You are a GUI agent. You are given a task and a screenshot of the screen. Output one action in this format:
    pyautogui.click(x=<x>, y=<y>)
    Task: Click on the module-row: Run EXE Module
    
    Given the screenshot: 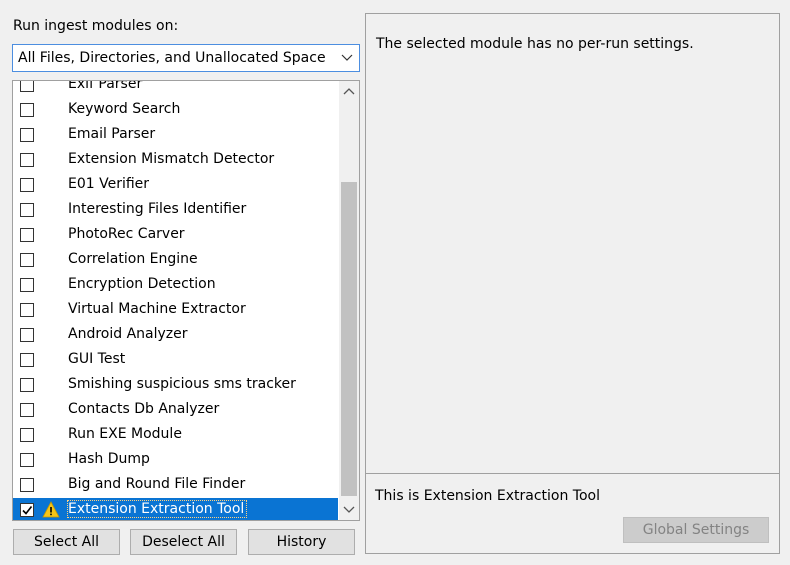 What is the action you would take?
    pyautogui.click(x=175, y=435)
    